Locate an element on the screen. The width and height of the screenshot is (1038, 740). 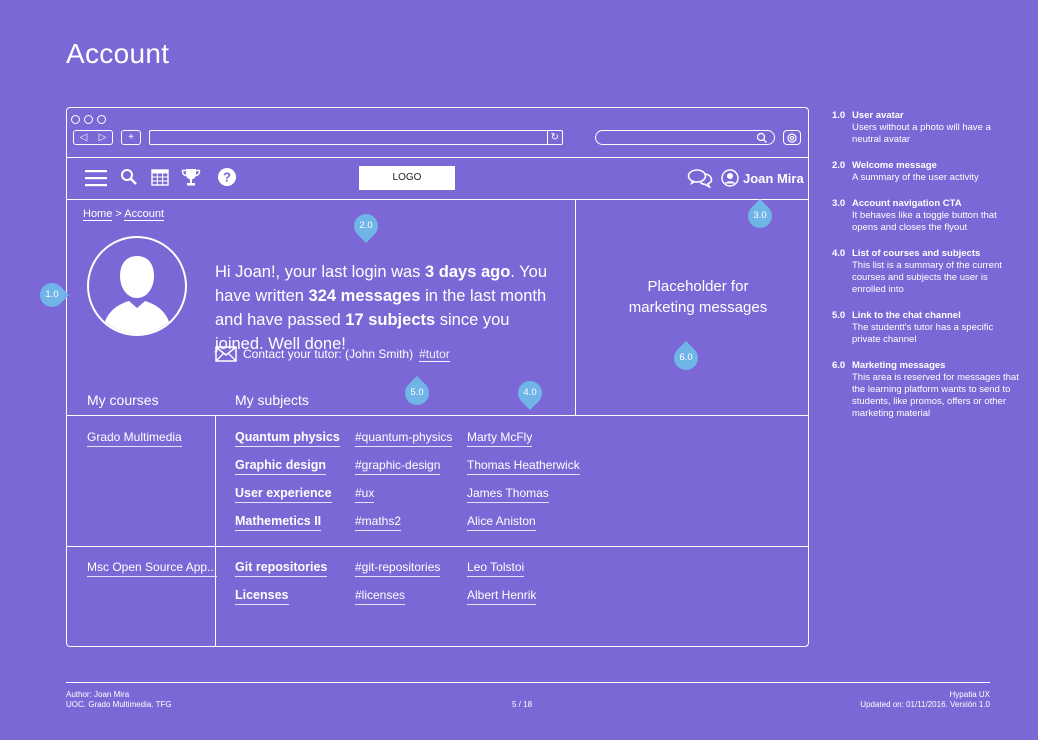
page-number: 5 / 18 is located at coordinates (522, 704).